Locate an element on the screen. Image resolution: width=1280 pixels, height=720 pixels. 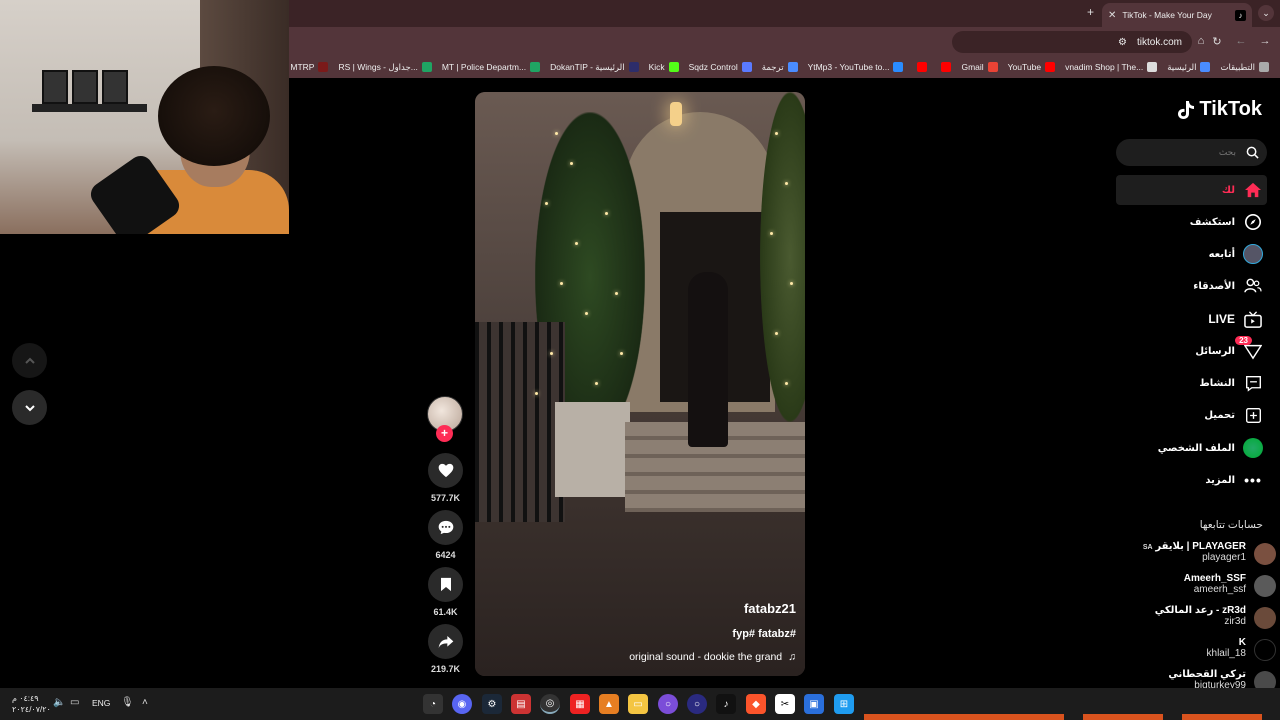
nav-for-you: لك is located at coordinates (1191, 190).